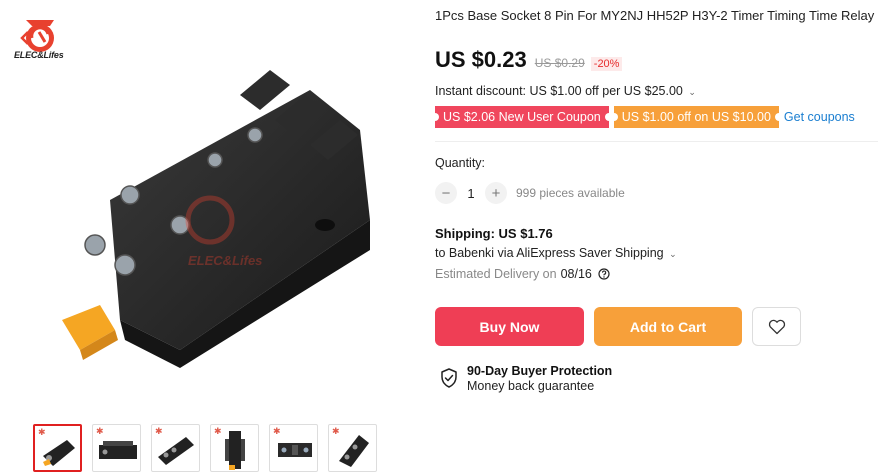 This screenshot has width=880, height=476. Describe the element at coordinates (494, 233) in the screenshot. I see `shipping-title: Shipping: US $1.76` at that location.